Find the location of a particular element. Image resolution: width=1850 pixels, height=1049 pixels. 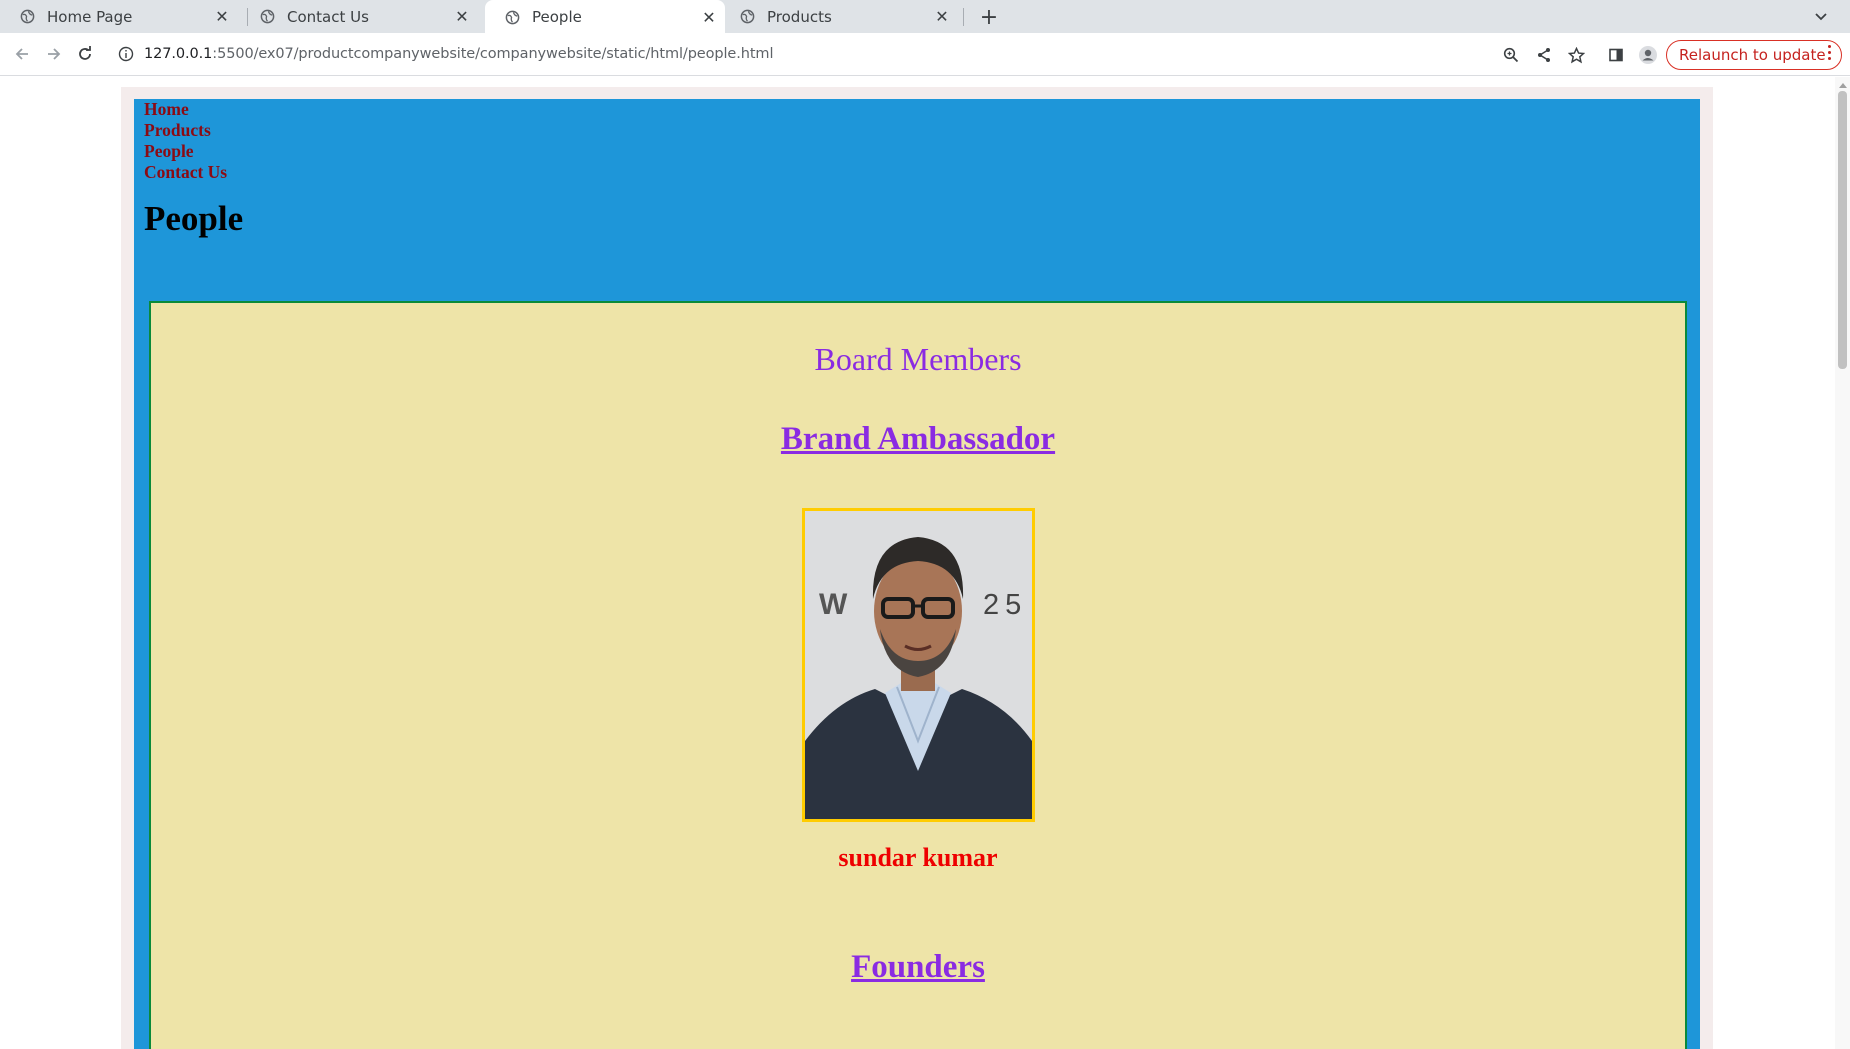

svg-text: 25 is located at coordinates (1005, 605).